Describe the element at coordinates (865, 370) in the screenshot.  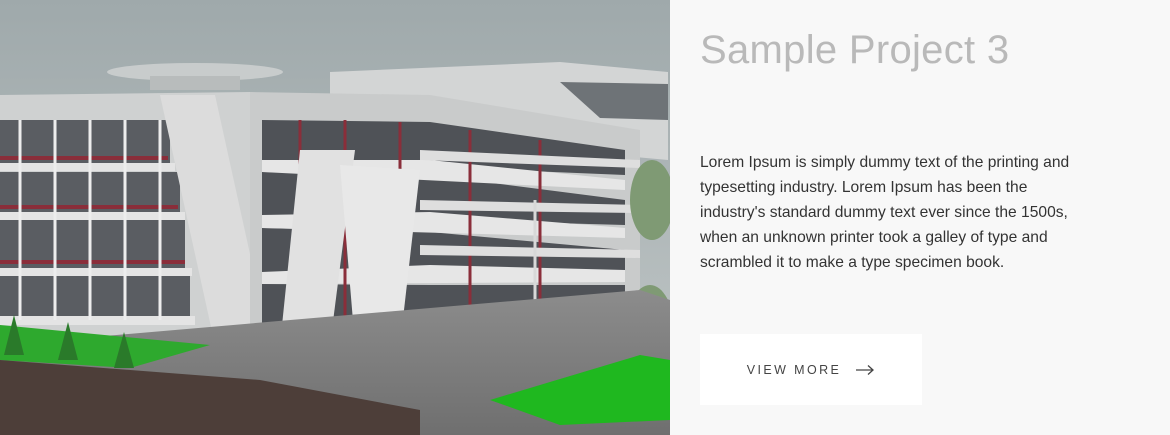
I see `arrow-right-icon` at that location.